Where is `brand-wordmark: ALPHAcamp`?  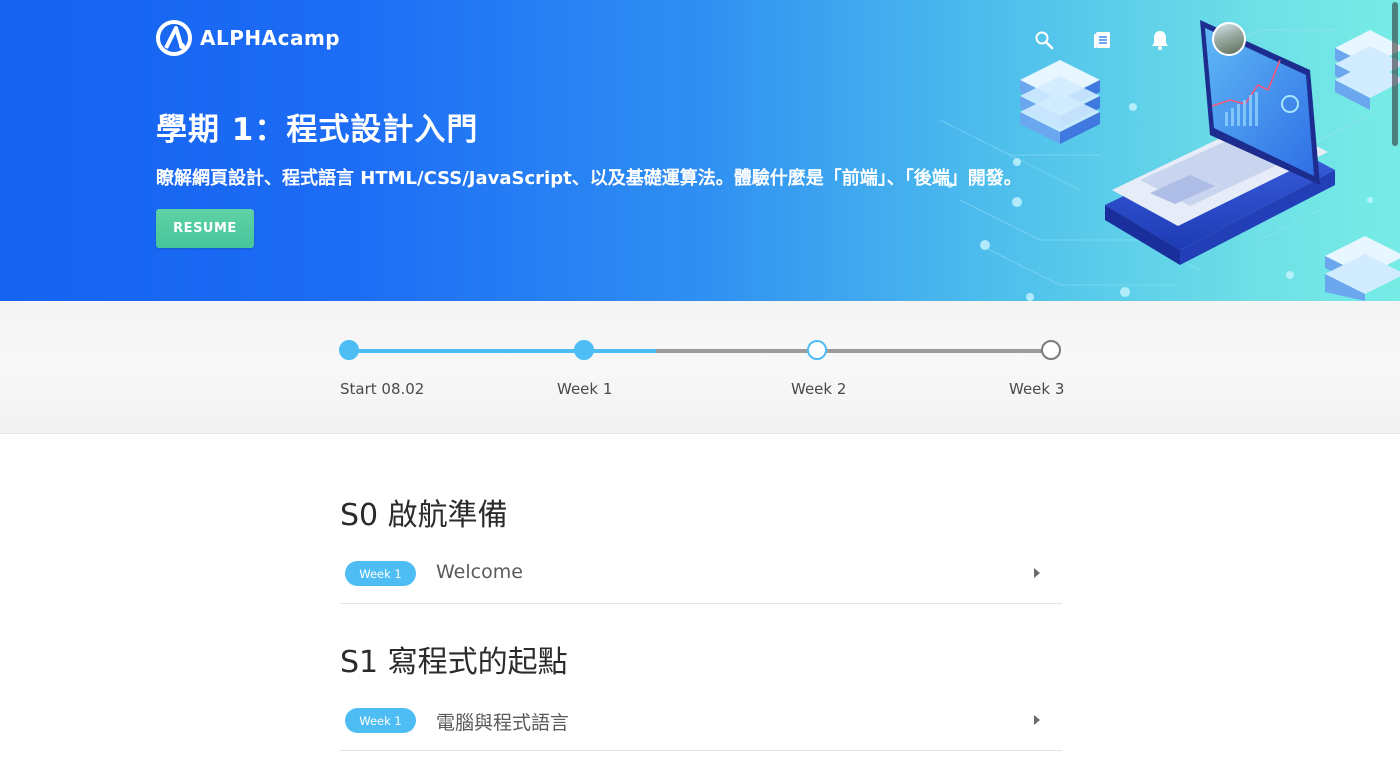
brand-wordmark: ALPHAcamp is located at coordinates (270, 38).